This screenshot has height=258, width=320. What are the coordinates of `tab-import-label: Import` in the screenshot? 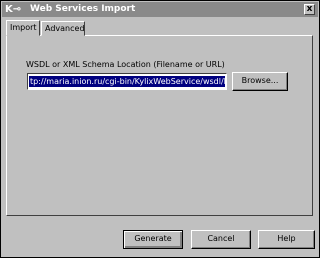 It's located at (23, 27).